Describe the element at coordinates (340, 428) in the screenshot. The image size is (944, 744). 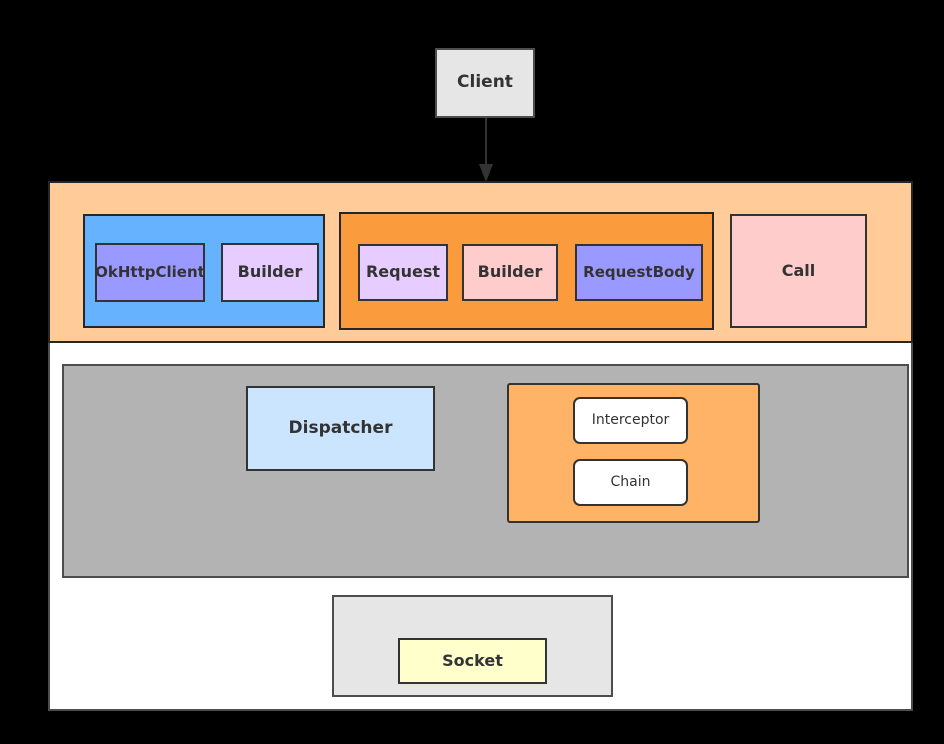
I see `dispatcher-node: Dispatcher` at that location.